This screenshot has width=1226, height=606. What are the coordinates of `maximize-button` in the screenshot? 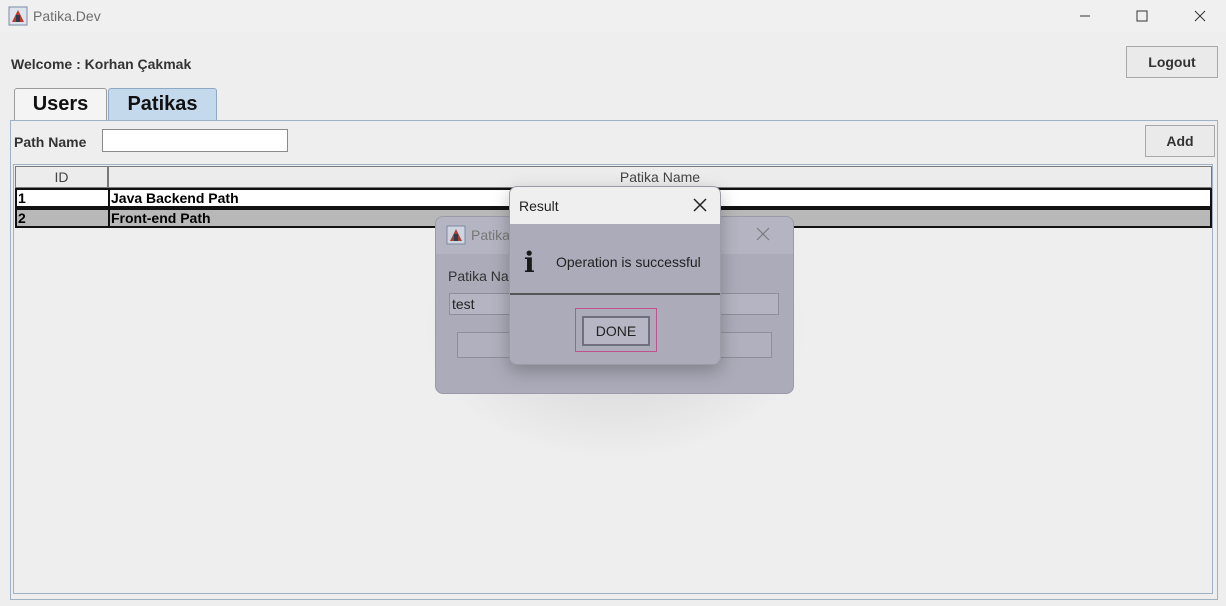 It's located at (1142, 16).